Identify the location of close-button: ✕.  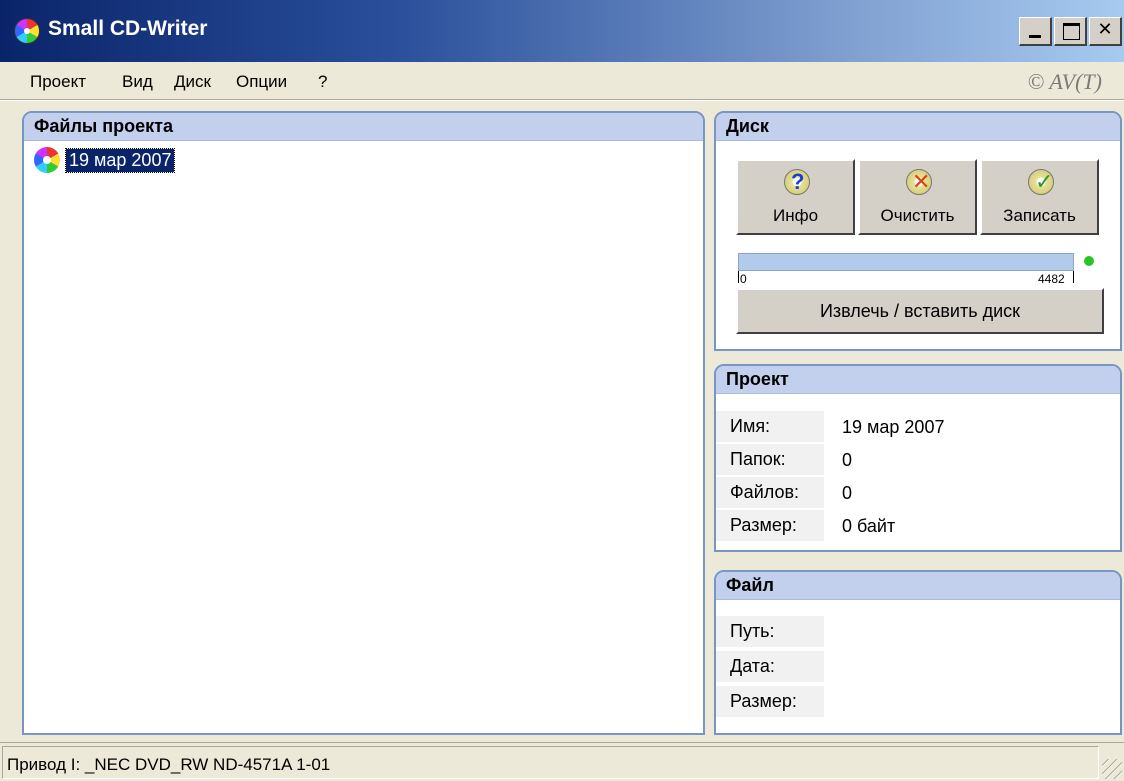
(1105, 31).